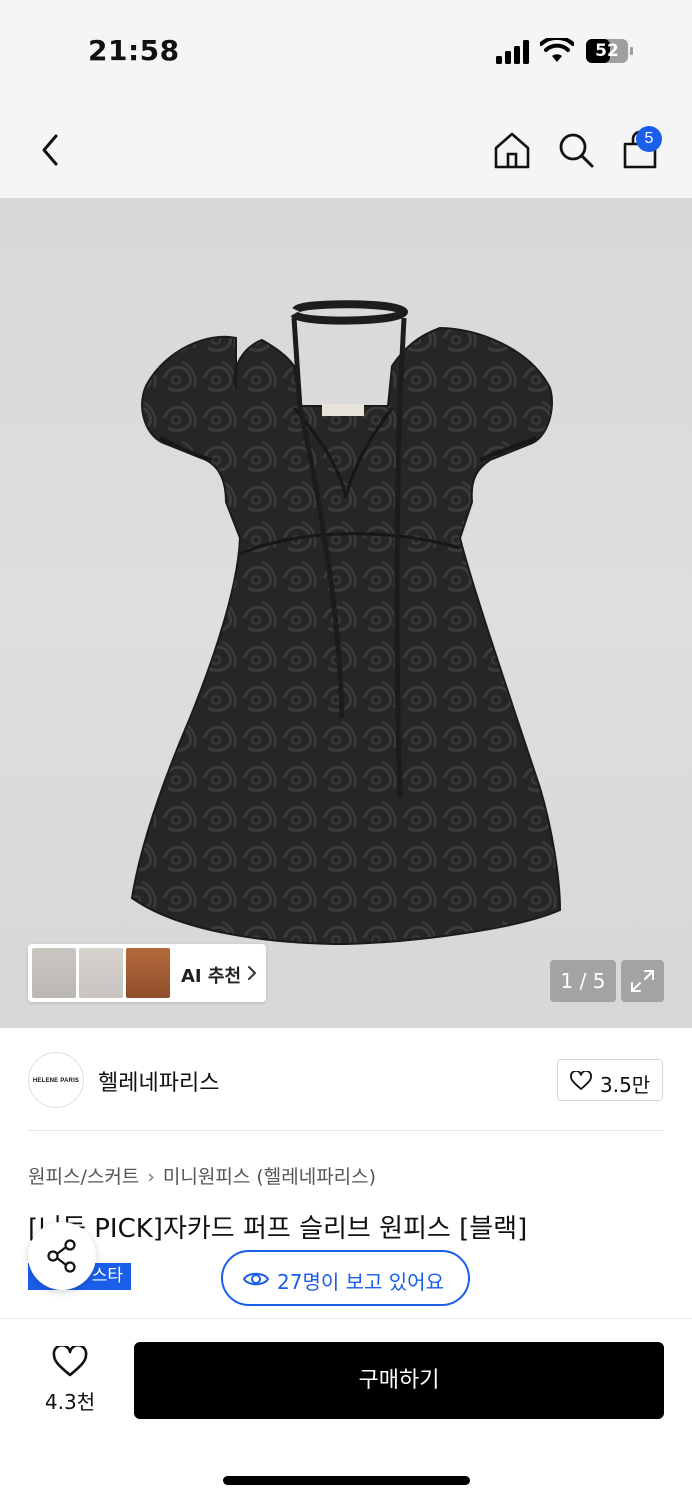  I want to click on status-bar: 21:58 52, so click(346, 50).